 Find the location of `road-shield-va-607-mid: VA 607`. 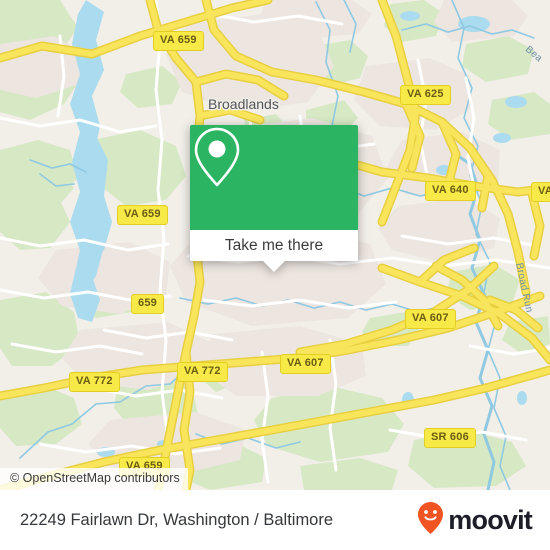

road-shield-va-607-mid: VA 607 is located at coordinates (305, 364).